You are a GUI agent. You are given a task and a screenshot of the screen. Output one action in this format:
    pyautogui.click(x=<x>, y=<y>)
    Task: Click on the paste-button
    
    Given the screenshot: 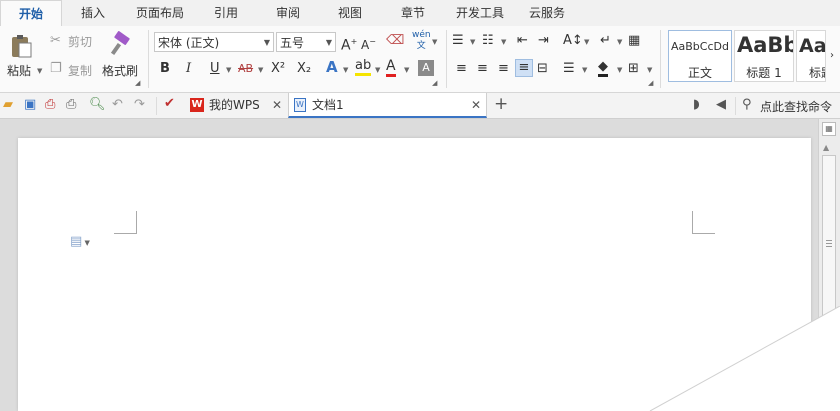 What is the action you would take?
    pyautogui.click(x=21, y=46)
    